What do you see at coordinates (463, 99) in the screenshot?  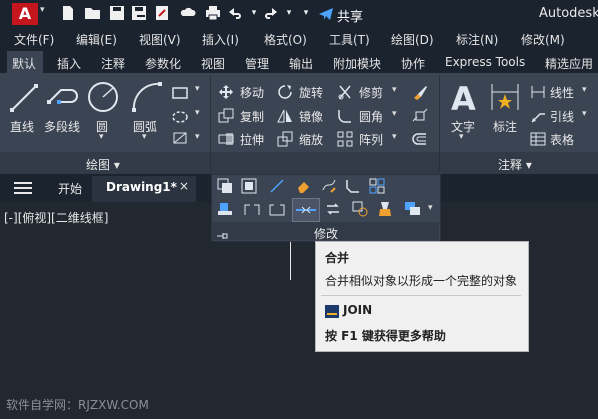 I see `text-tool-icon: A` at bounding box center [463, 99].